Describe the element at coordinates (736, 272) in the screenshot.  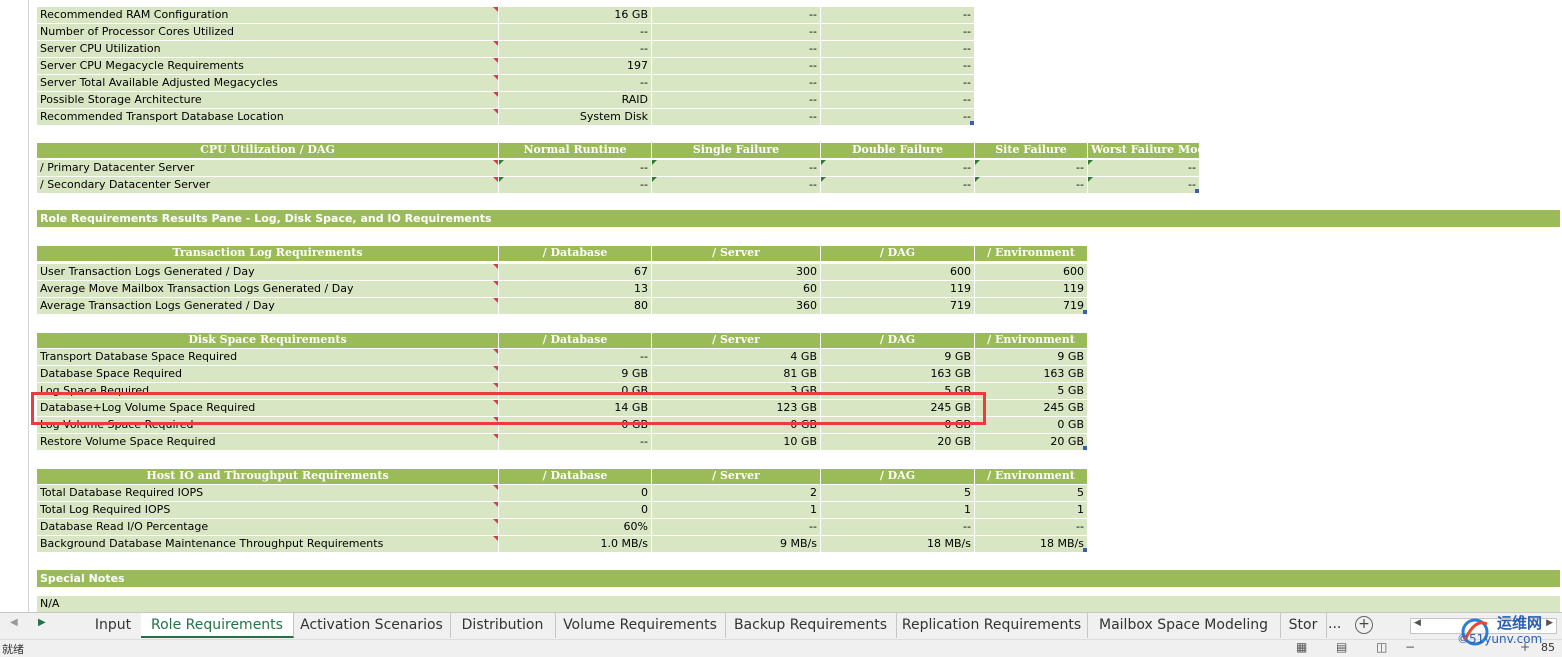
I see `row-value: 300` at that location.